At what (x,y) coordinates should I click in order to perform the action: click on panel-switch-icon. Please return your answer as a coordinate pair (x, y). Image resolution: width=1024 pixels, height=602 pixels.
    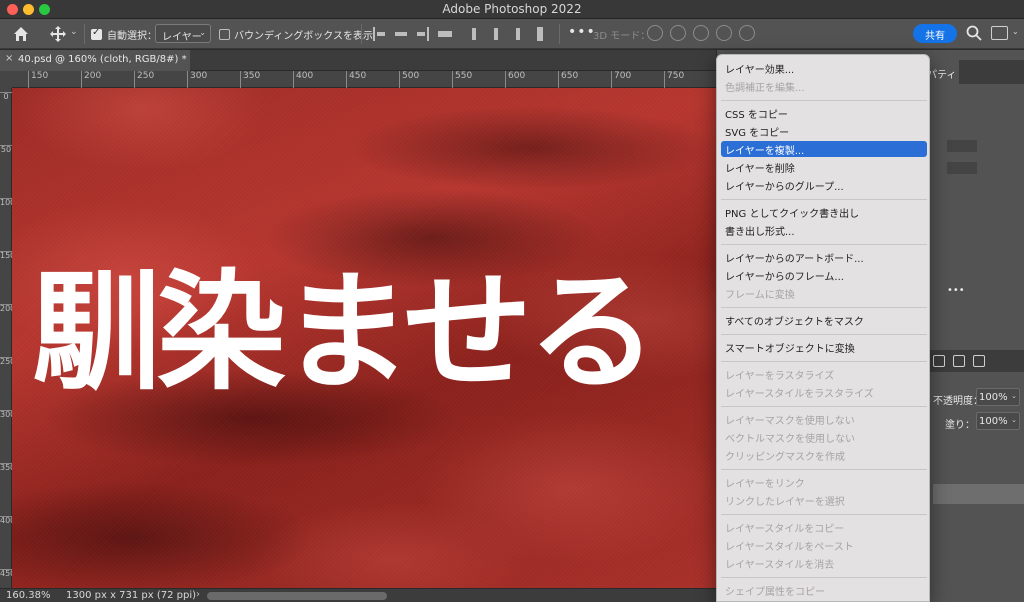
    Looking at the image, I should click on (999, 33).